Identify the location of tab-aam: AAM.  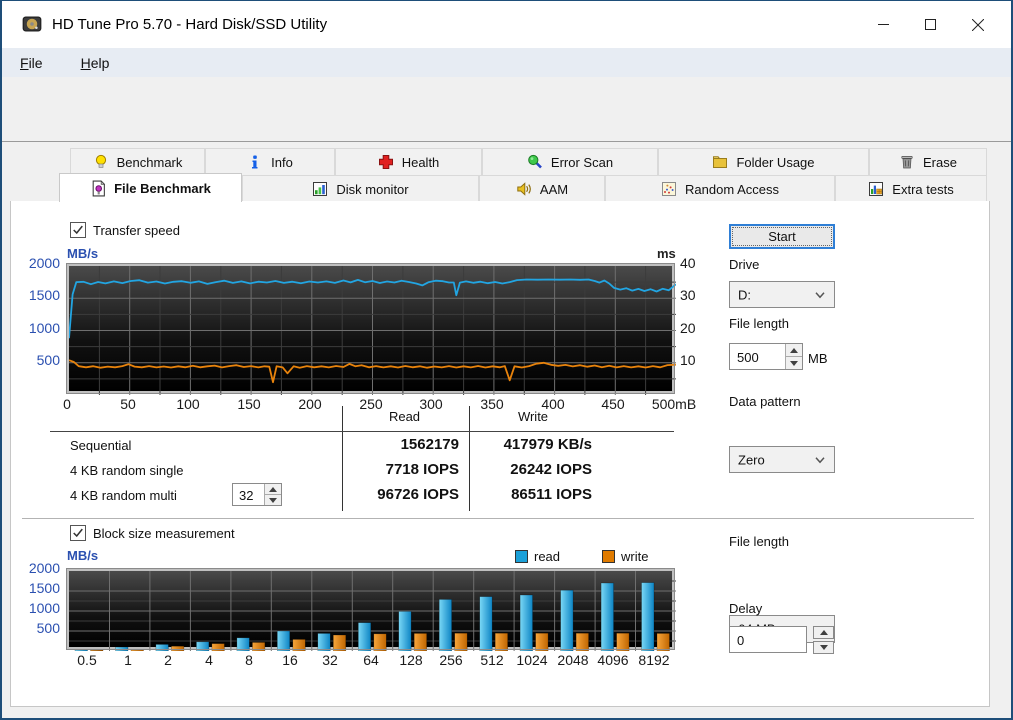
(542, 188).